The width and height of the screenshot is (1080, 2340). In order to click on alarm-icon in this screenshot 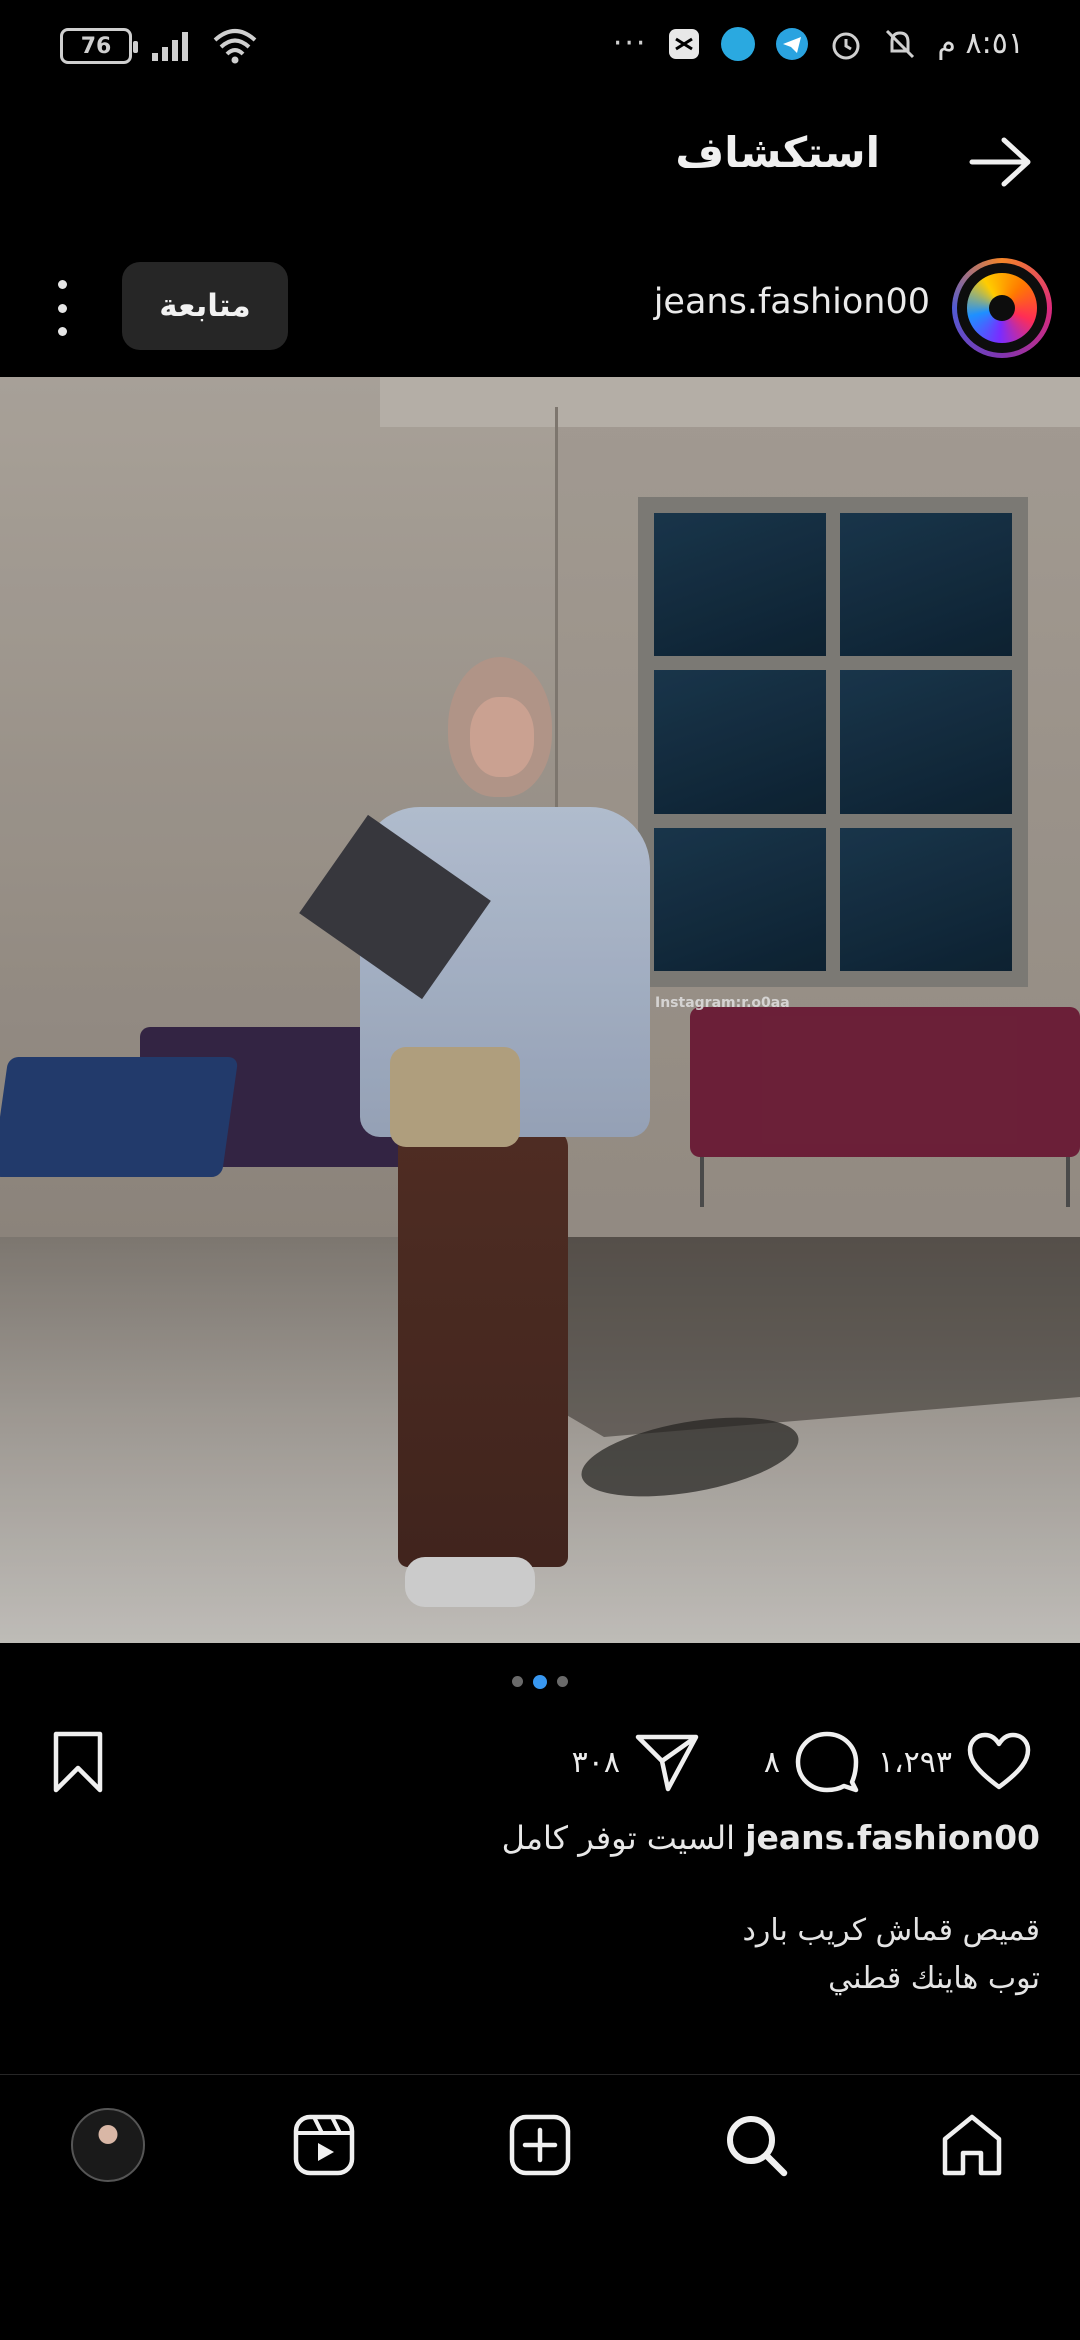, I will do `click(846, 45)`.